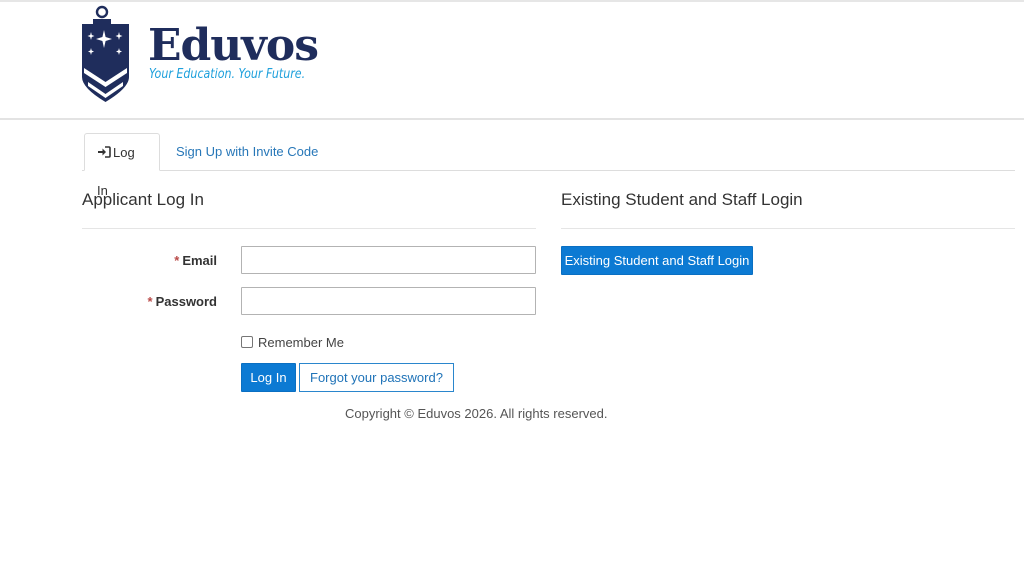  What do you see at coordinates (122, 165) in the screenshot?
I see `tab-log-in: Log In` at bounding box center [122, 165].